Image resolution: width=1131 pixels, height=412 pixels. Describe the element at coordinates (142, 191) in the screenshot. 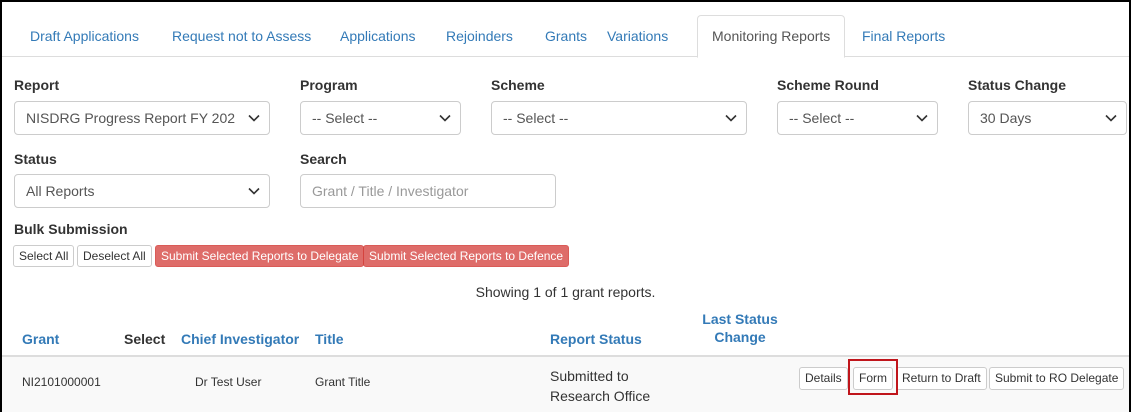

I see `status-select: All Reports` at that location.